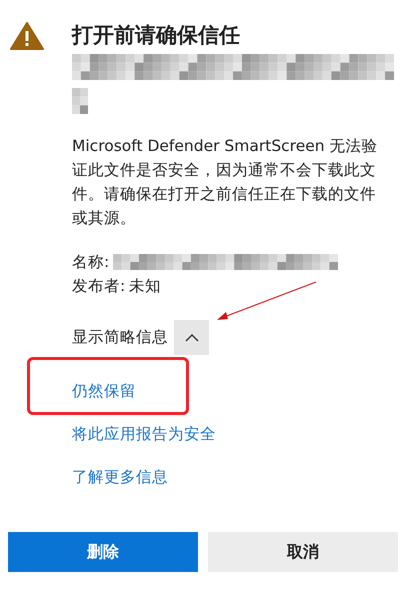 The image size is (405, 595). Describe the element at coordinates (120, 337) in the screenshot. I see `details-toggle-label: 显示简略信息` at that location.